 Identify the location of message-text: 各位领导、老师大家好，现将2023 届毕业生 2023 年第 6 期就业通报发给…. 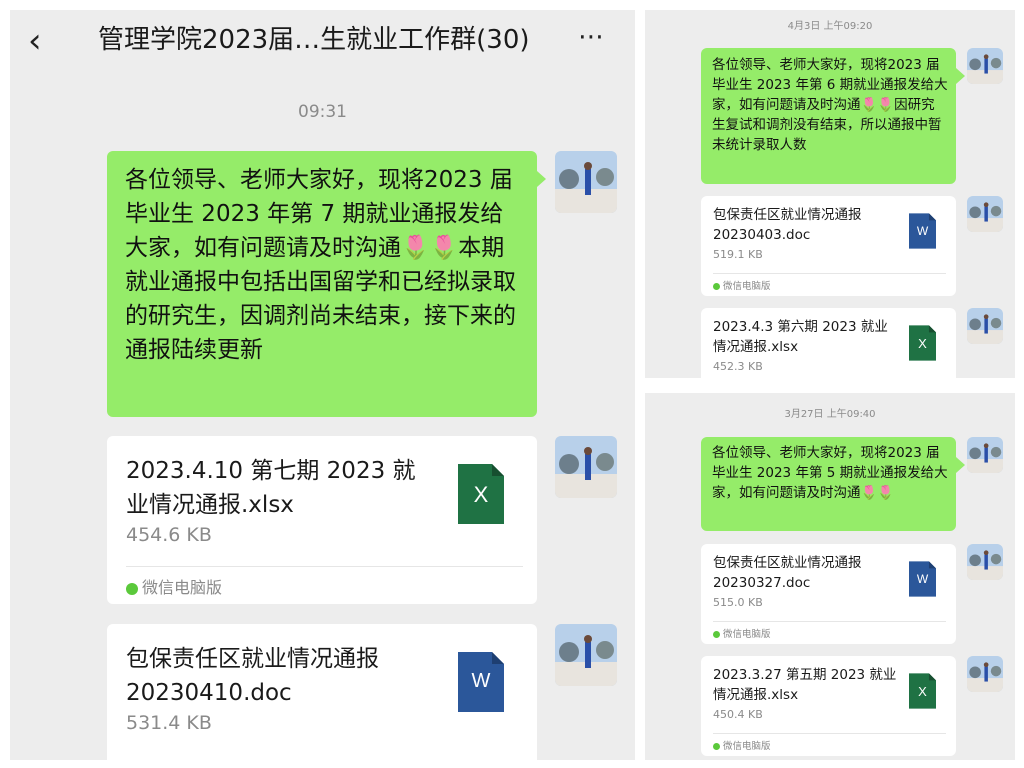
(830, 105).